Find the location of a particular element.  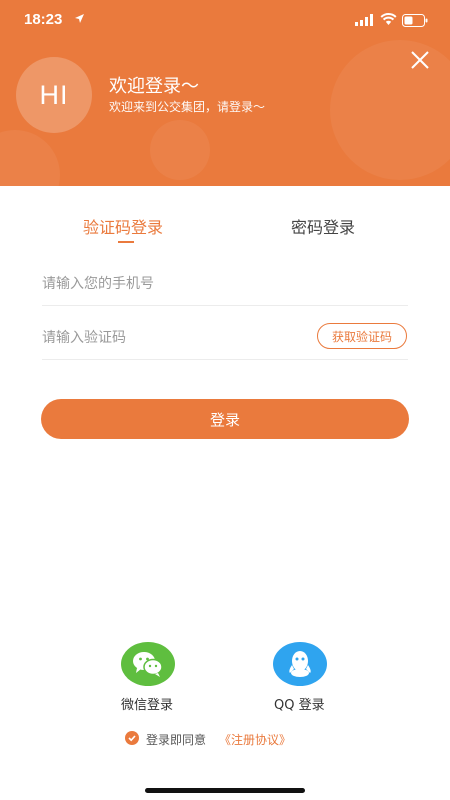

welcome-title: 欢迎登录～ is located at coordinates (154, 86).